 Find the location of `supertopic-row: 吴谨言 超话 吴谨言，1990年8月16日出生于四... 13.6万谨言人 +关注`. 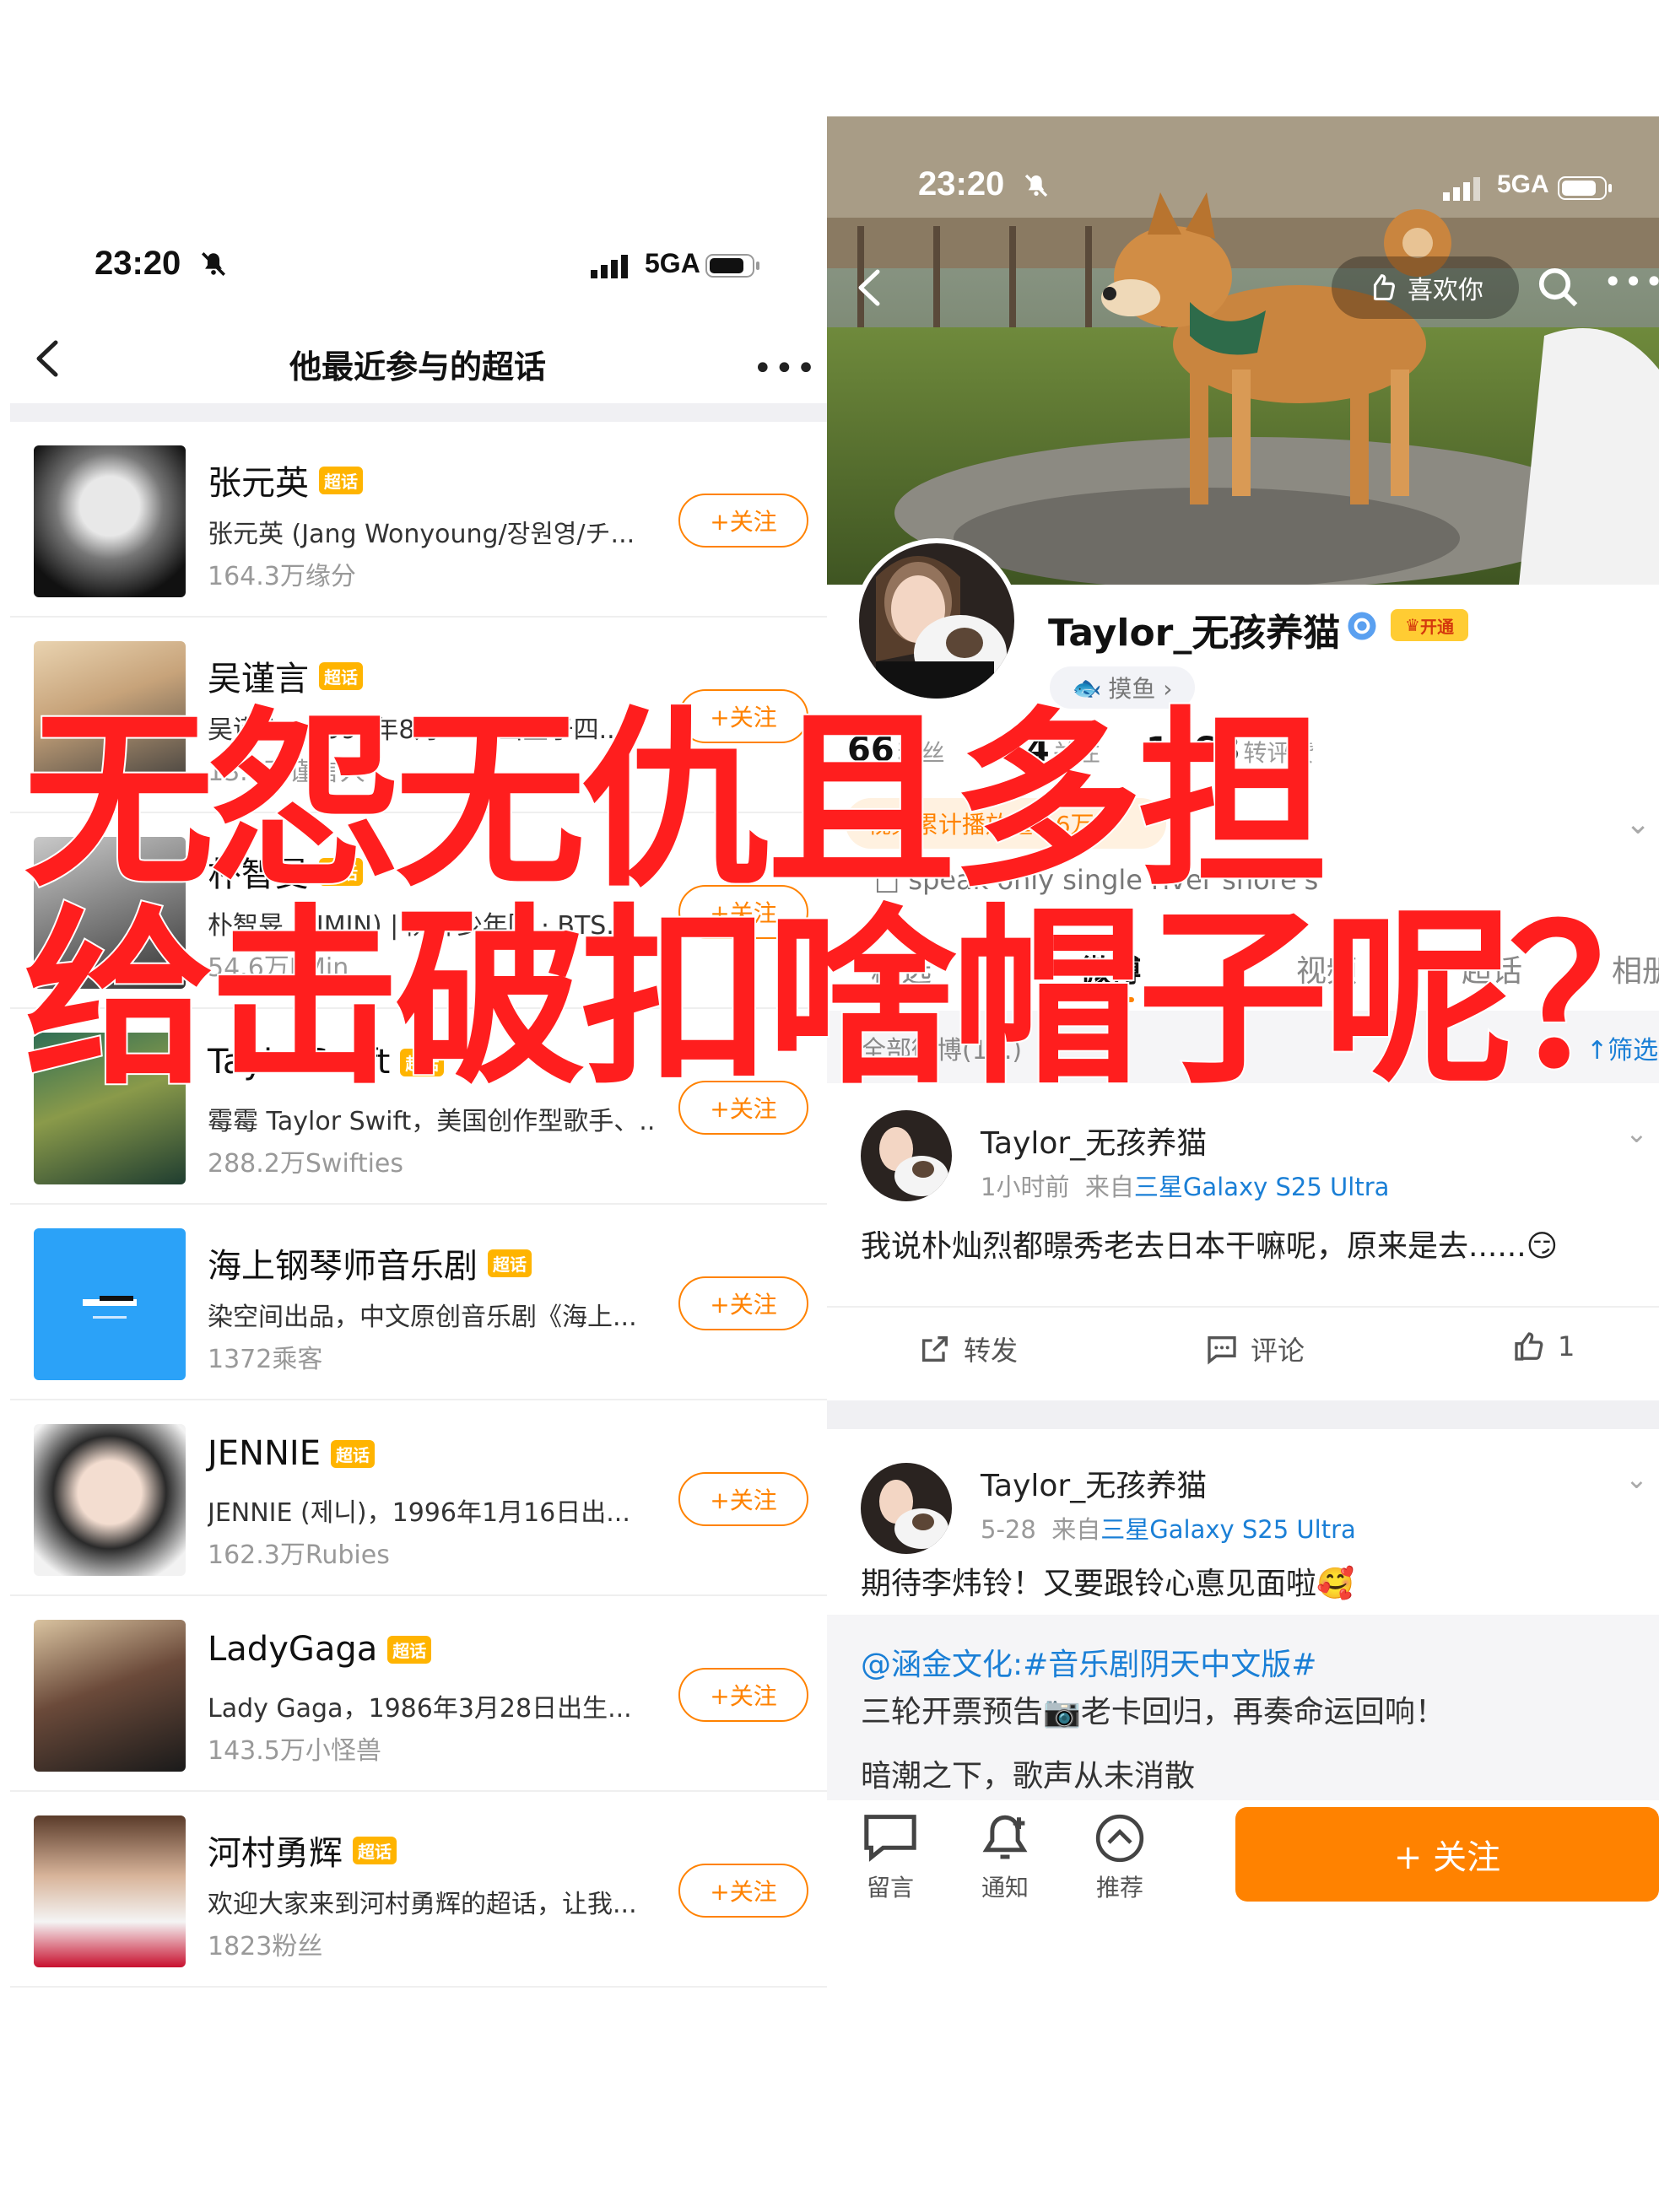

supertopic-row: 吴谨言 超话 吴谨言，1990年8月16日出生于四... 13.6万谨言人 +关注 is located at coordinates (419, 715).